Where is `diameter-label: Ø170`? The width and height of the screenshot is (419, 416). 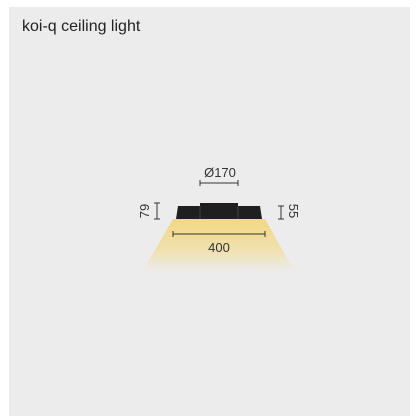
diameter-label: Ø170 is located at coordinates (220, 172).